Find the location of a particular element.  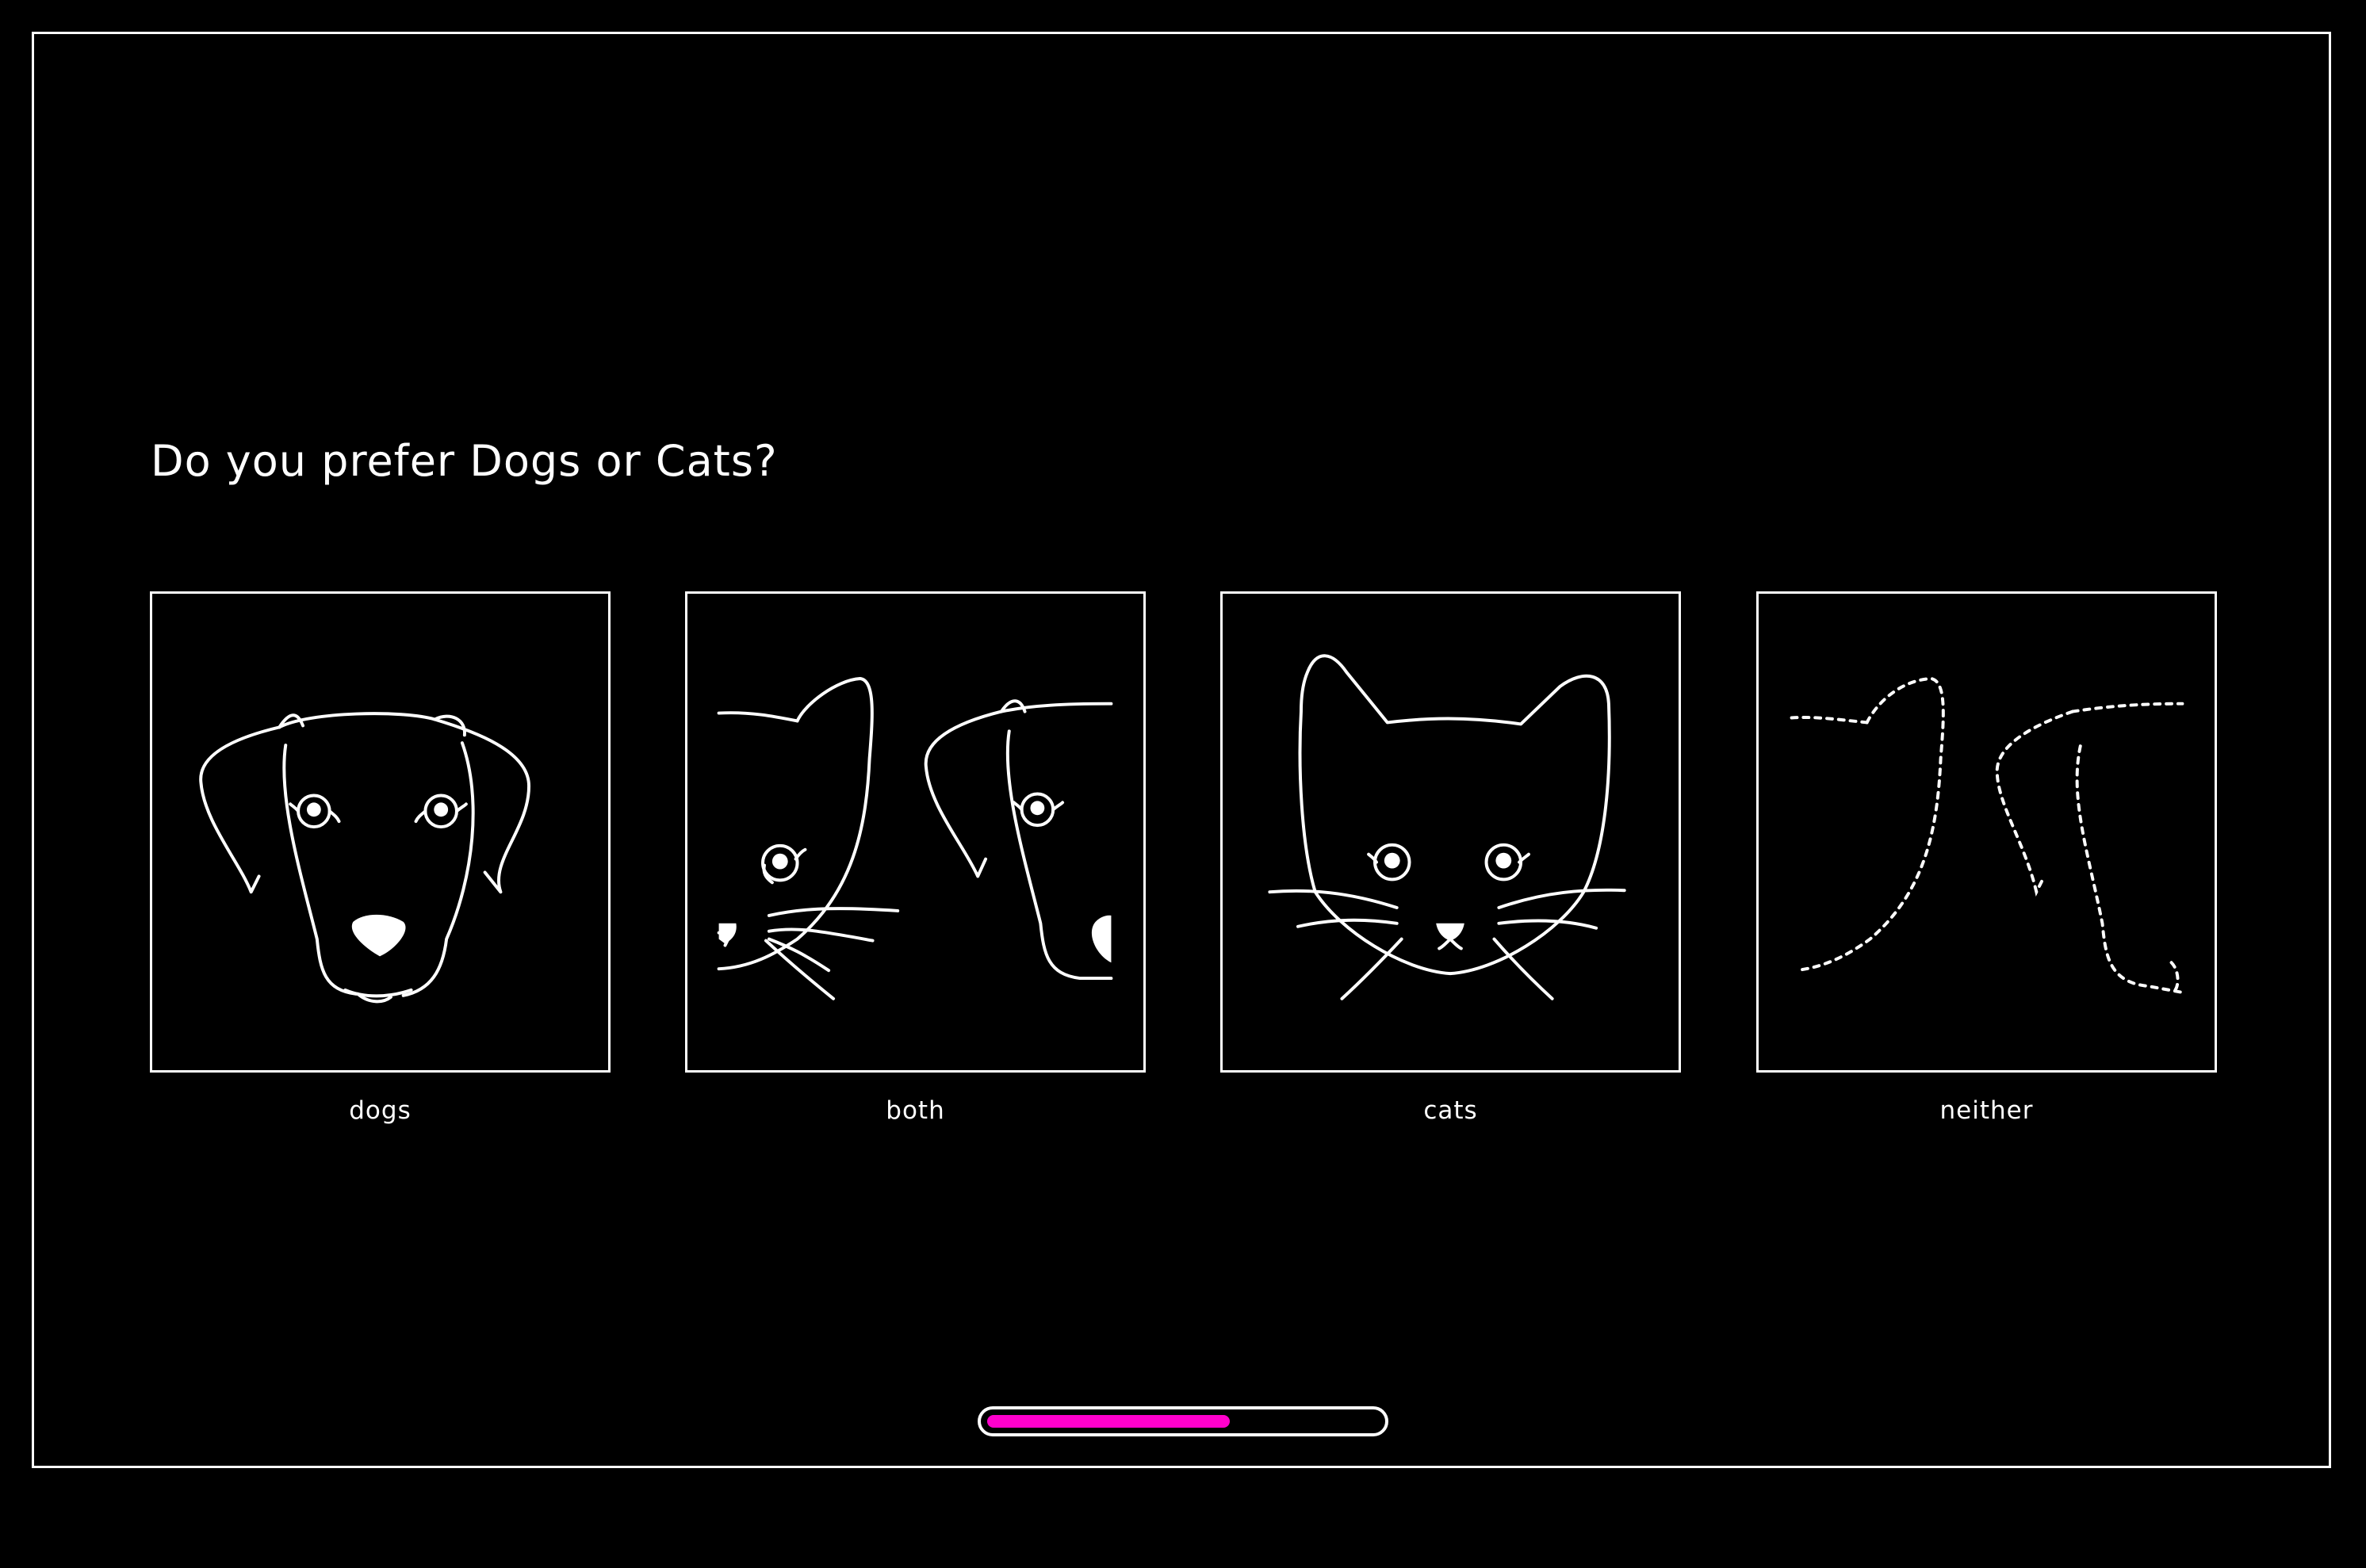

dog-face-icon is located at coordinates (365, 858).